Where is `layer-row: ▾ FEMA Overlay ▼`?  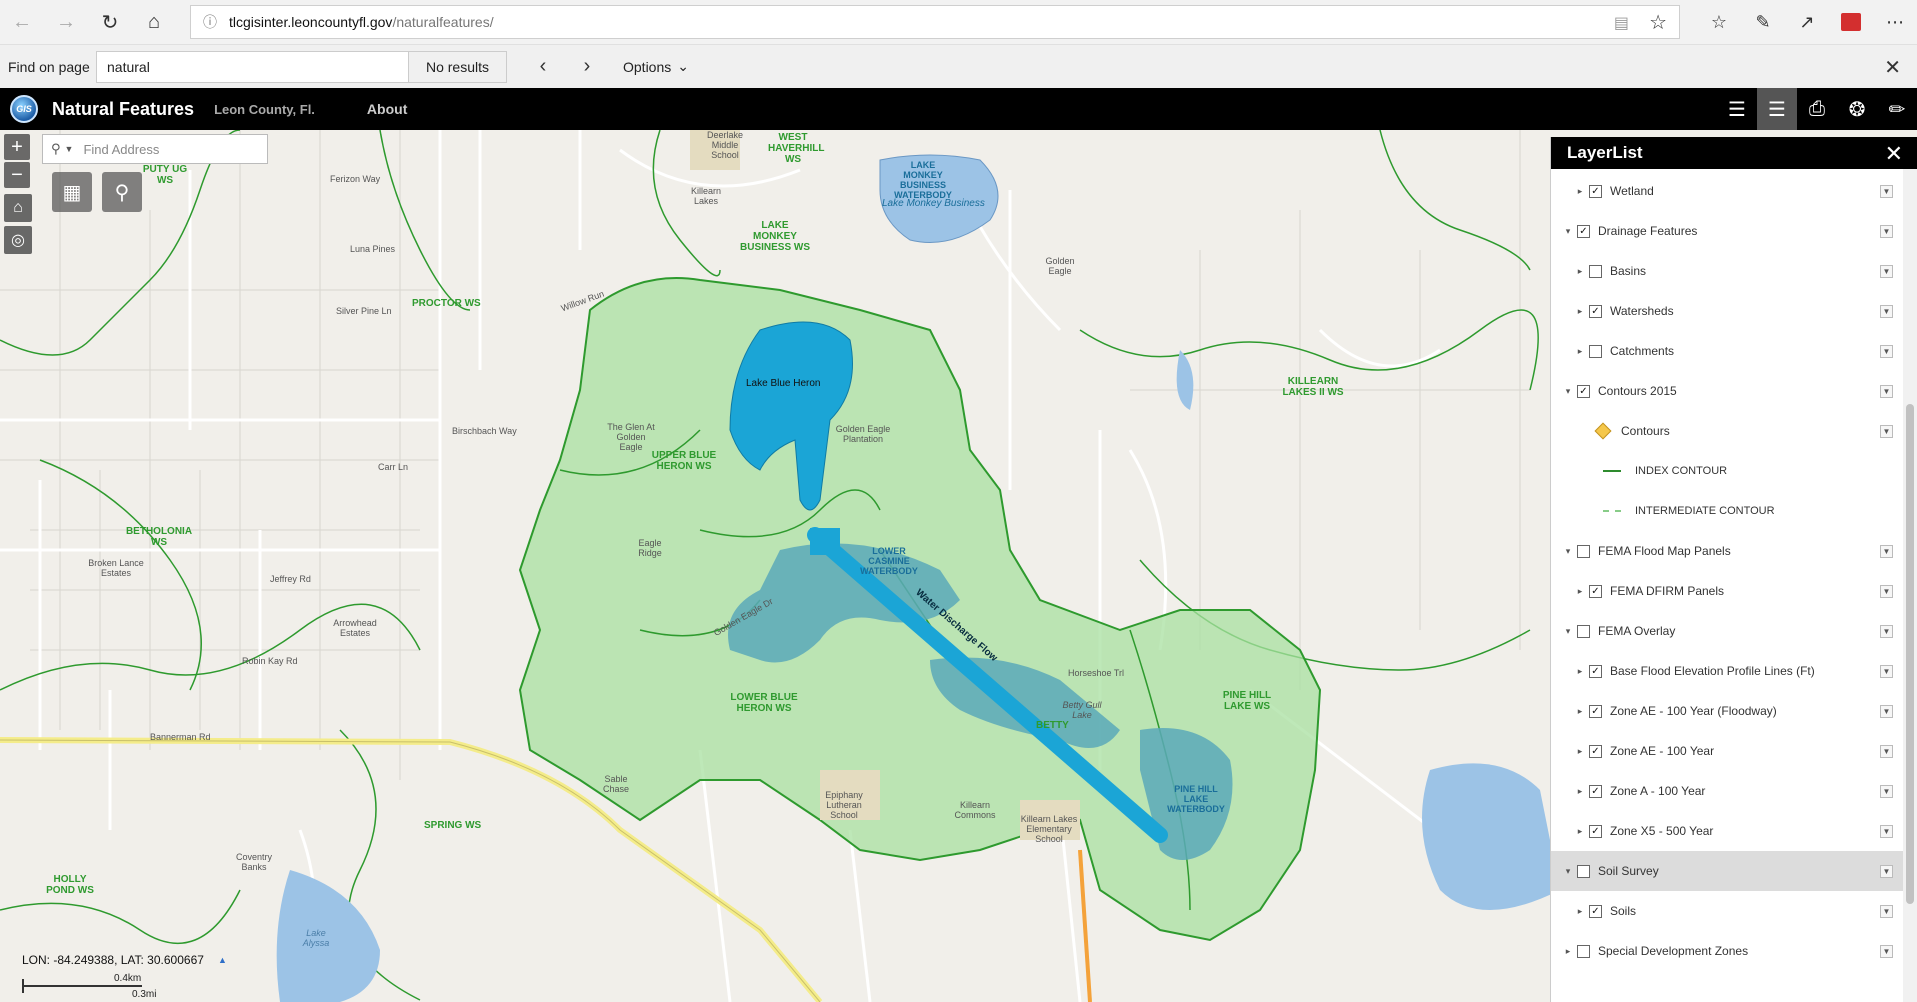
layer-row: ▾ FEMA Overlay ▼ is located at coordinates (1727, 631).